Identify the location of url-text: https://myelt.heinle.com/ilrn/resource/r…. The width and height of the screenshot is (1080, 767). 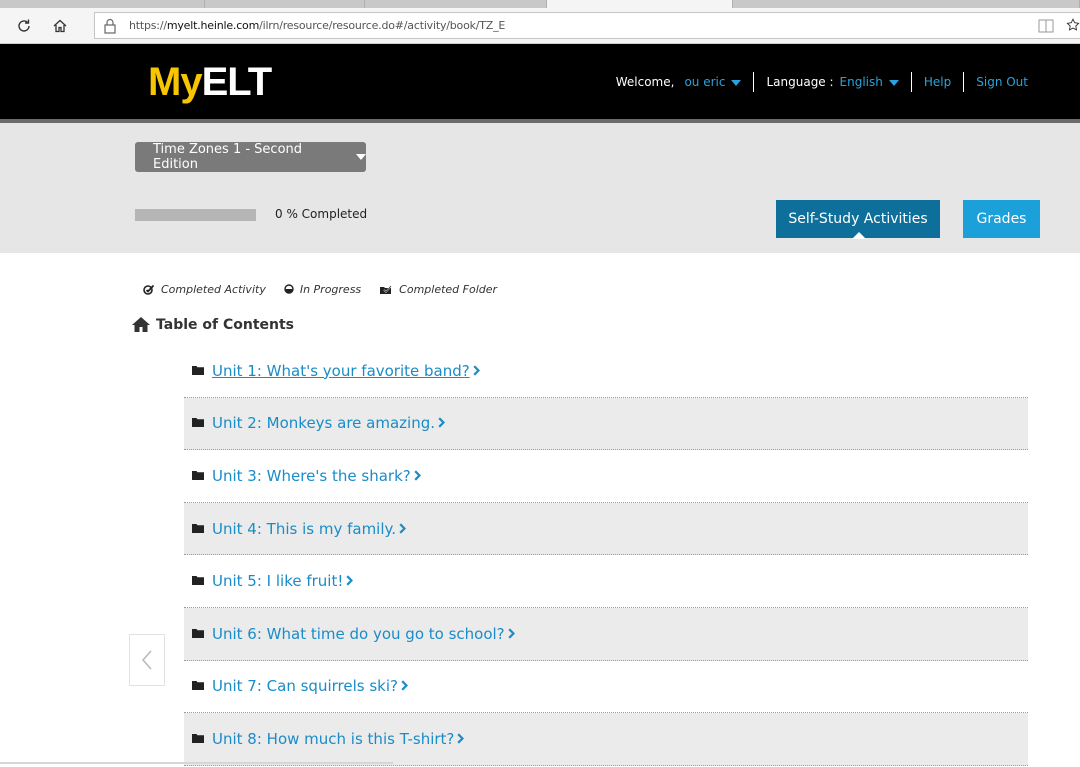
(317, 25).